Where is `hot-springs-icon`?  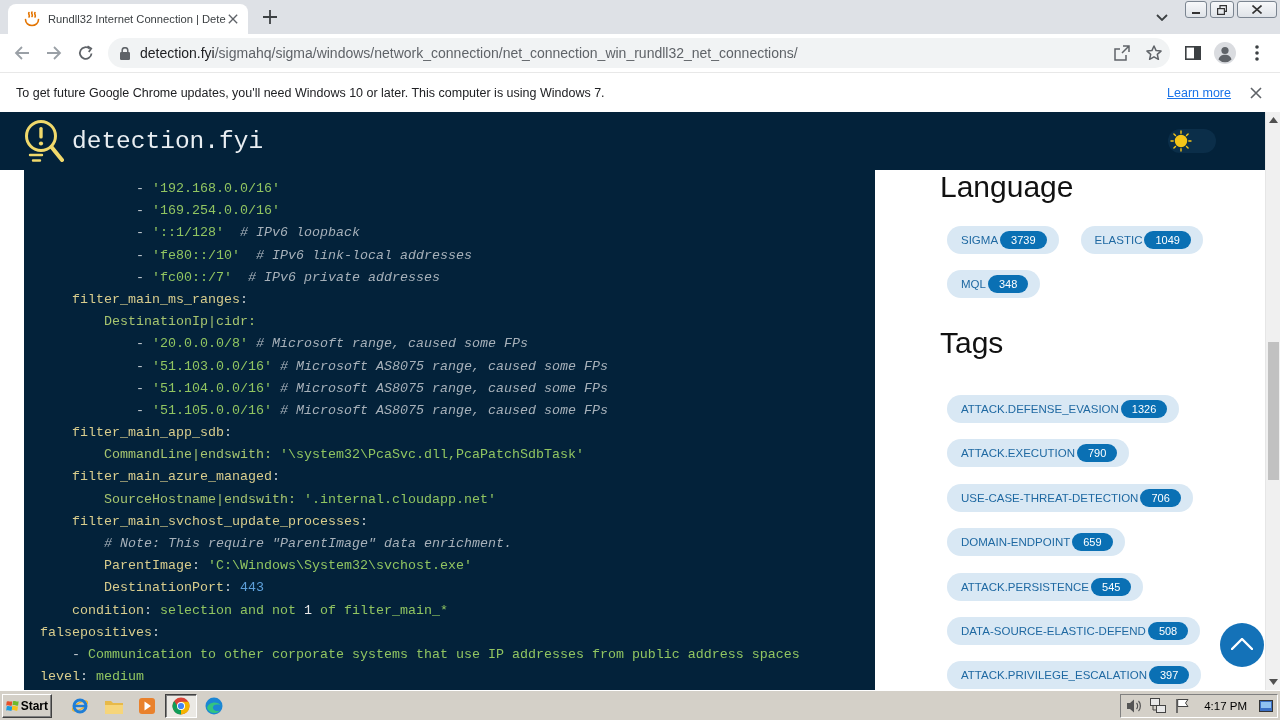
hot-springs-icon is located at coordinates (32, 19).